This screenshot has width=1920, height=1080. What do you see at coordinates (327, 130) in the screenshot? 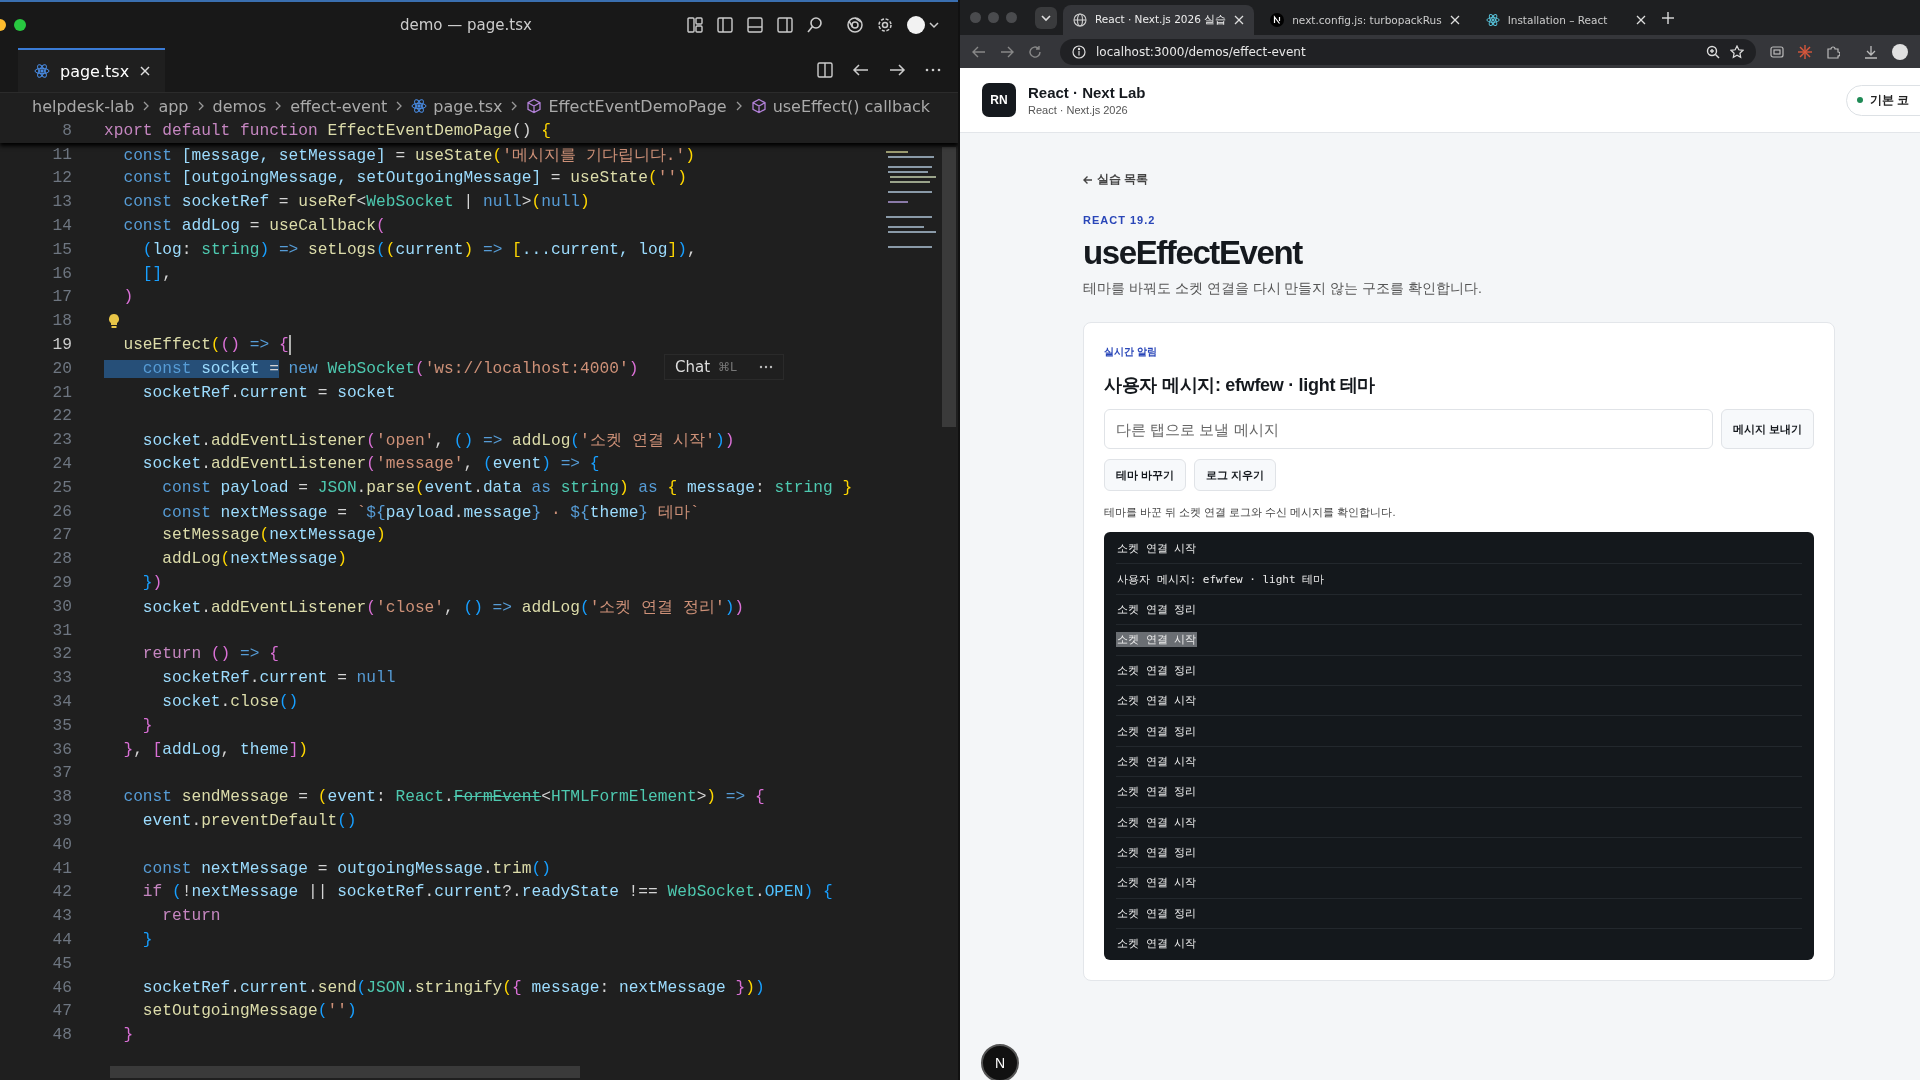
I see `code-line: xport default function EffectEventDemoPage() {` at bounding box center [327, 130].